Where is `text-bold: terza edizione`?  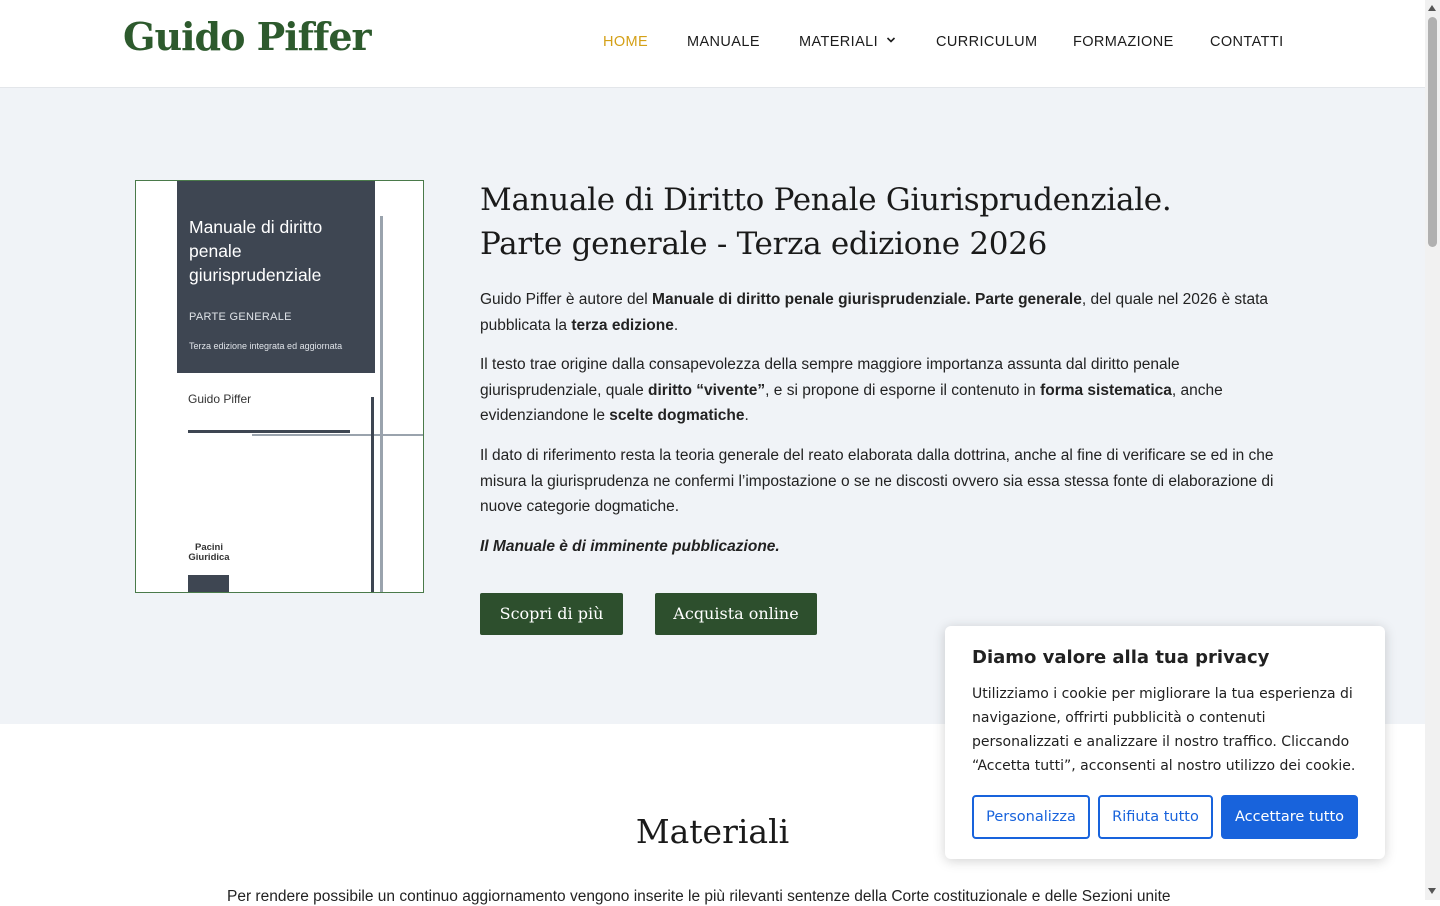 text-bold: terza edizione is located at coordinates (622, 325).